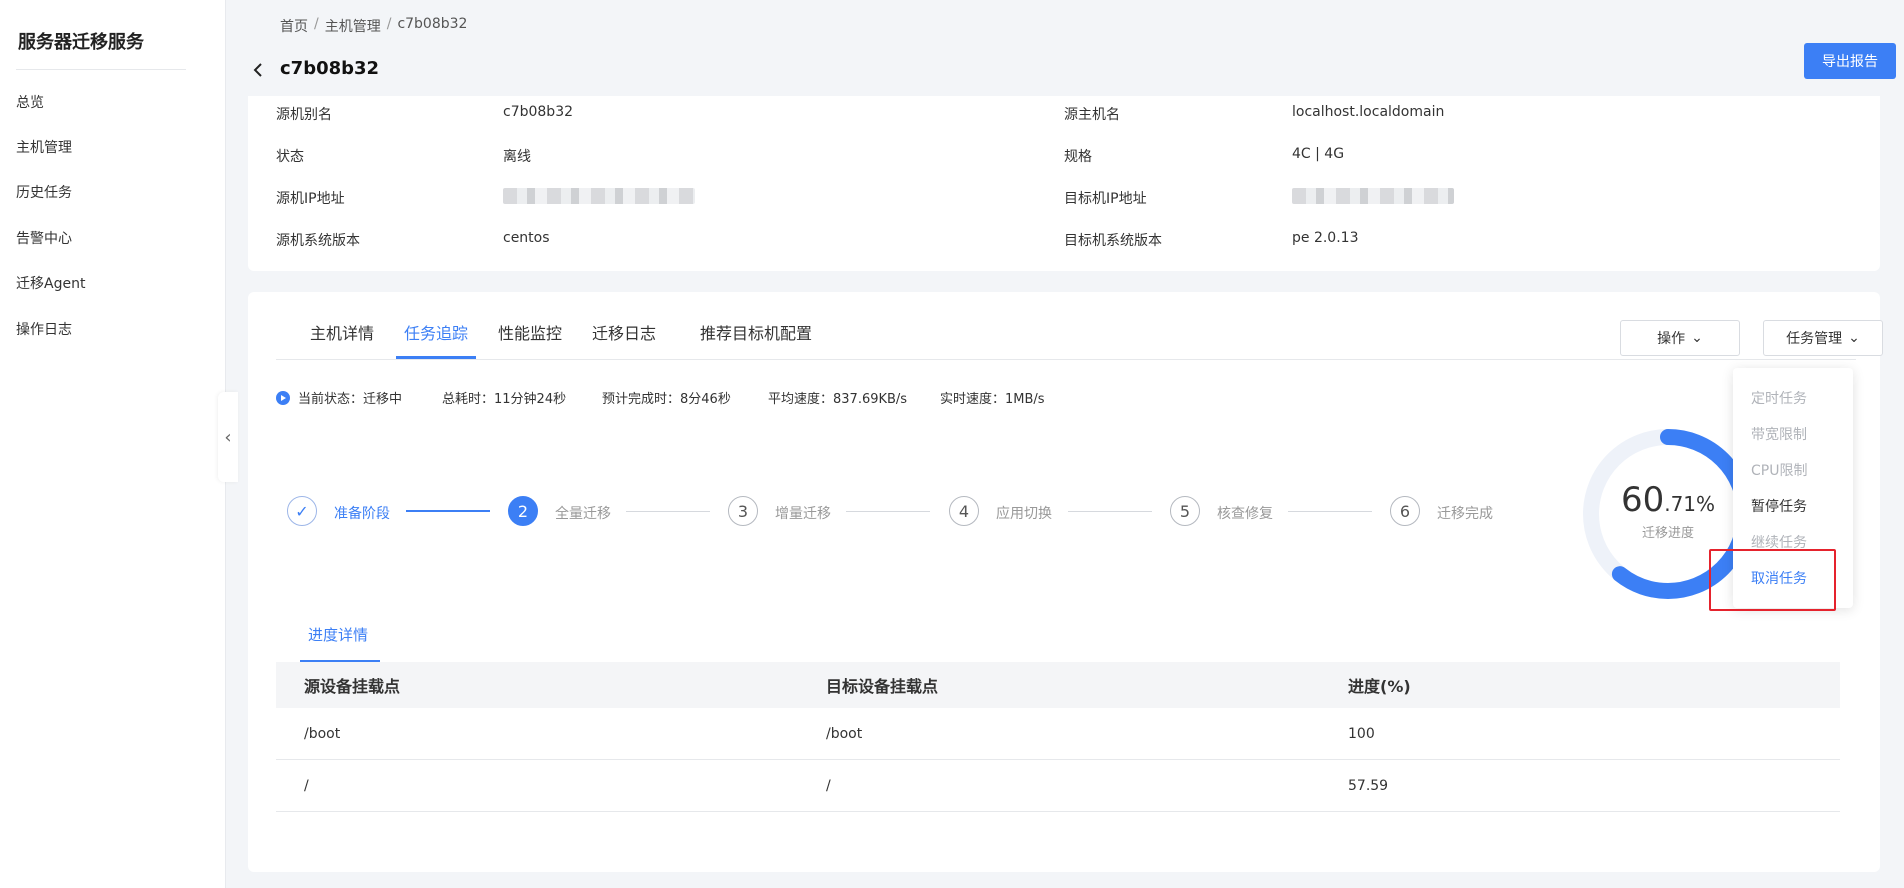 This screenshot has width=1904, height=888. Describe the element at coordinates (1772, 580) in the screenshot. I see `annotation-highlight-box` at that location.